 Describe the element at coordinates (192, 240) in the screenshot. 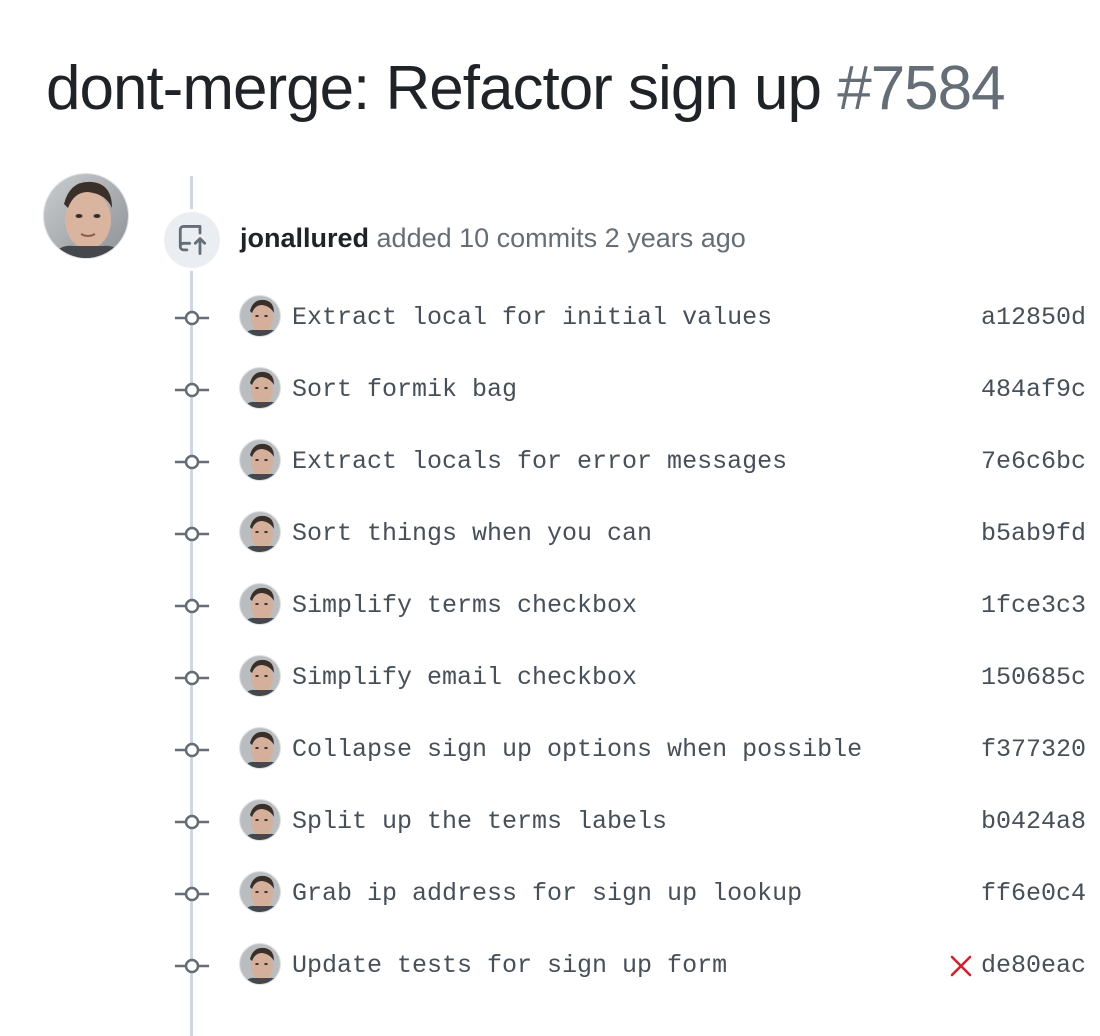

I see `repo-push-icon` at that location.